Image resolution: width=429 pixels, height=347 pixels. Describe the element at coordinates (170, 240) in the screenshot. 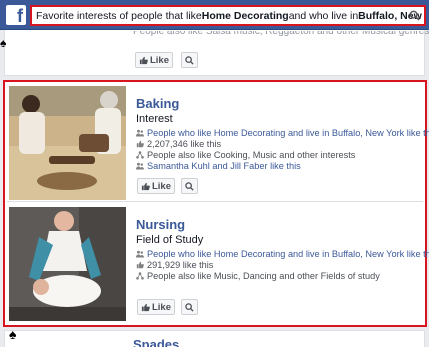

I see `result-category: Field of Study` at that location.